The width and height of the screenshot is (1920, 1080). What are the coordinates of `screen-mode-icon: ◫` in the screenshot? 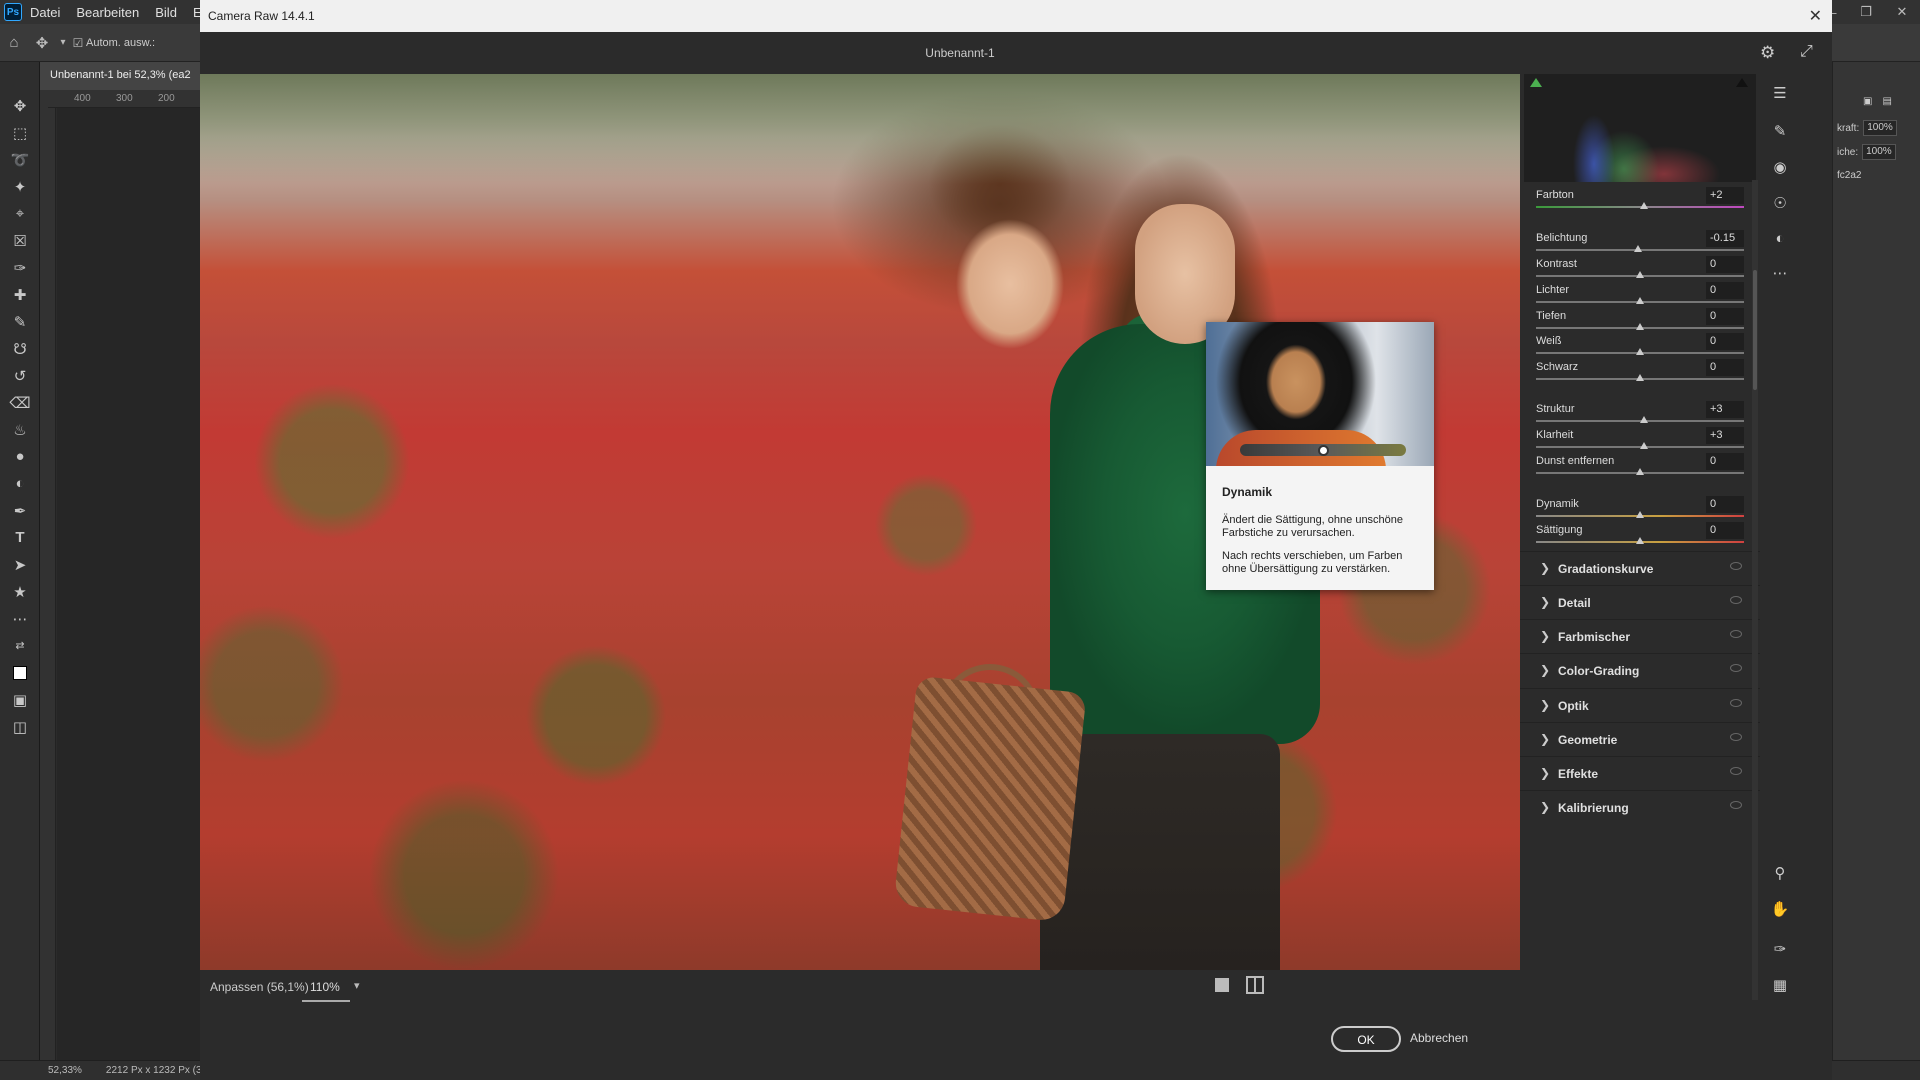 It's located at (20, 726).